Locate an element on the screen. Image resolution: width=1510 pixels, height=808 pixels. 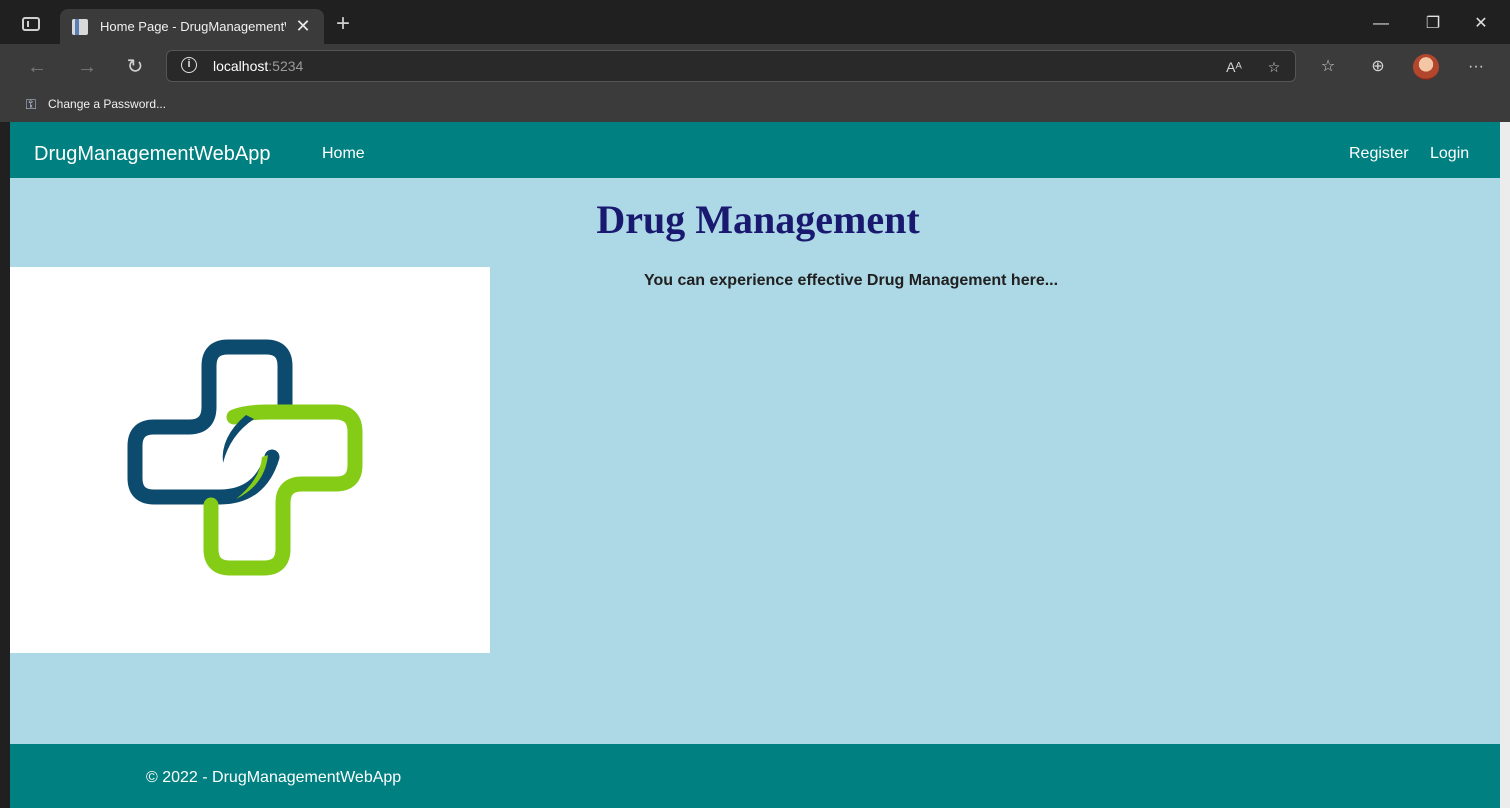
url-port: :5234 is located at coordinates (286, 66).